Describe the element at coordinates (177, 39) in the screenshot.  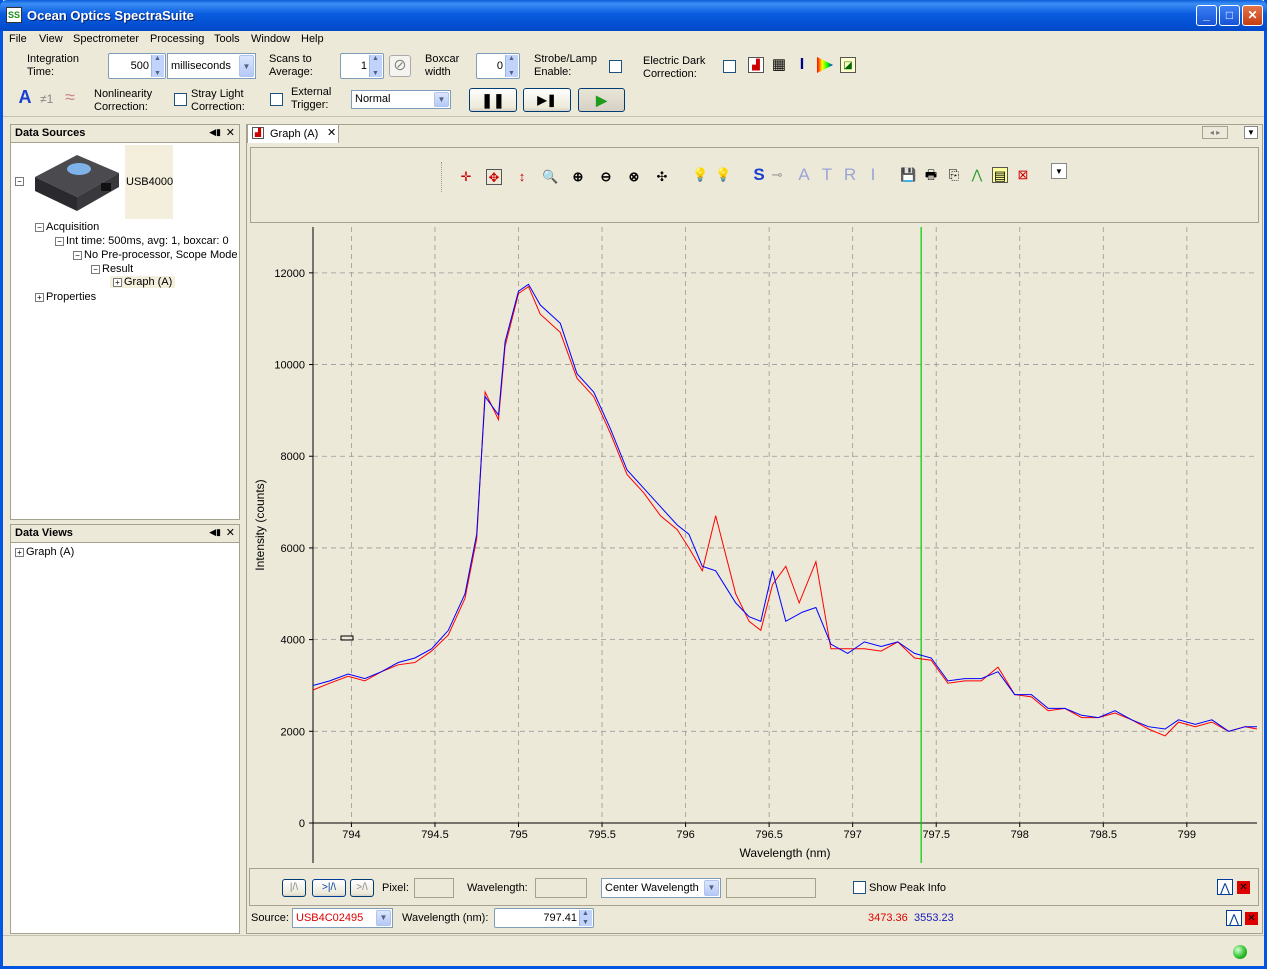
I see `menu-processing: Processing` at that location.